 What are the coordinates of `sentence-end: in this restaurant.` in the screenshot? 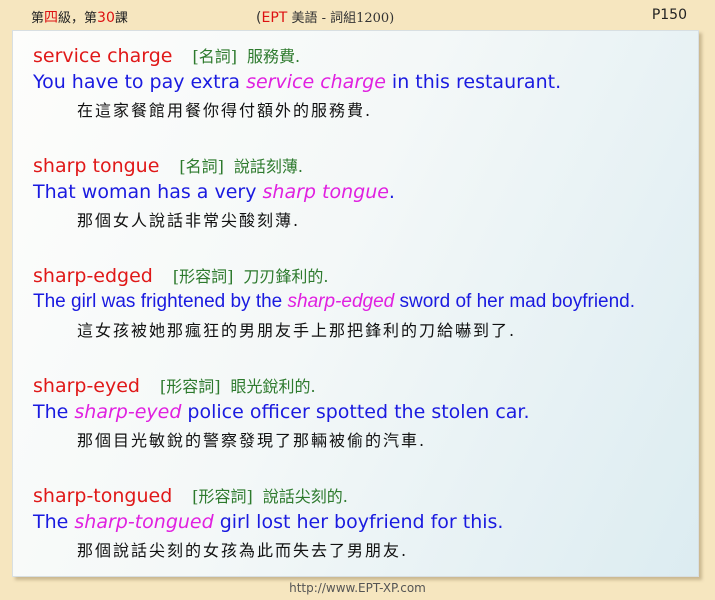 It's located at (473, 82).